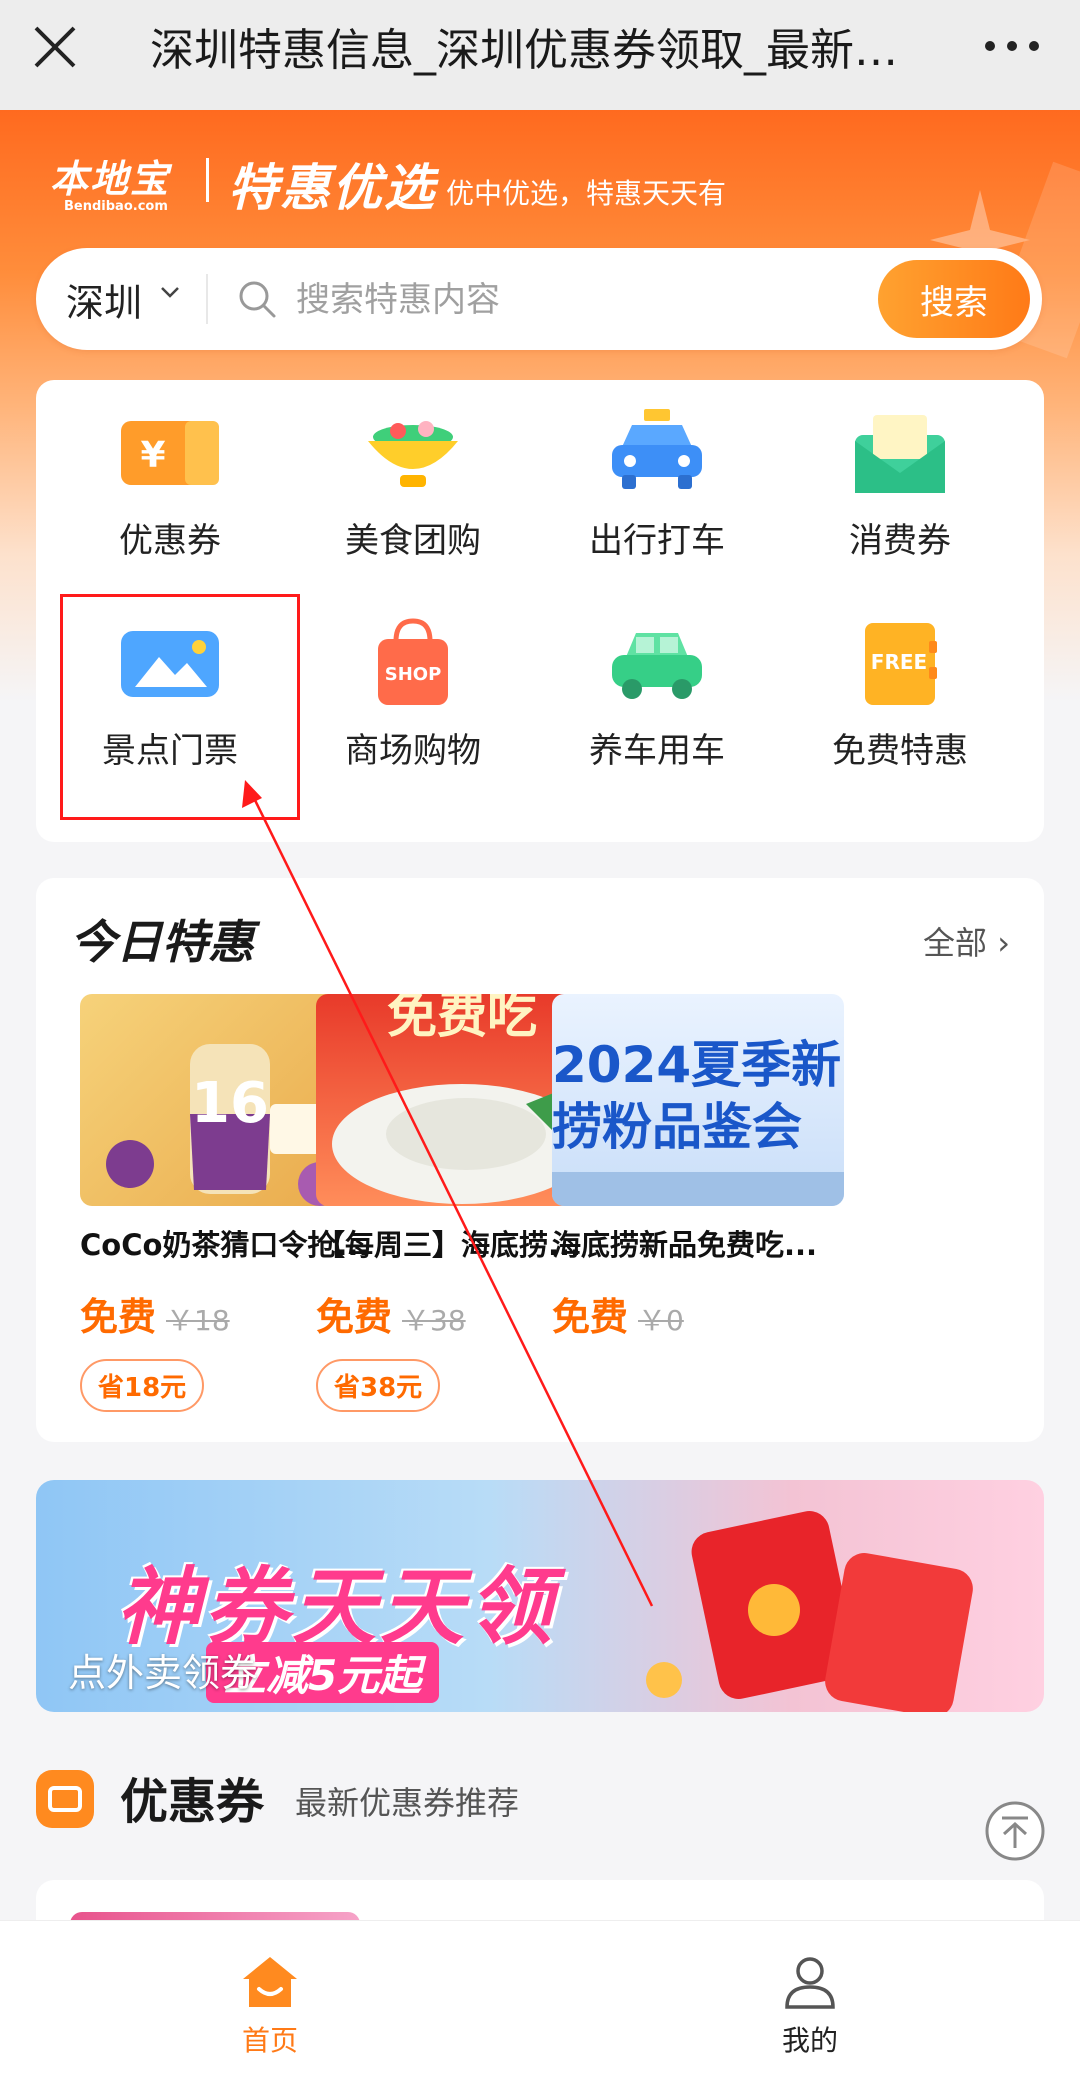 The height and width of the screenshot is (2088, 1080). Describe the element at coordinates (413, 454) in the screenshot. I see `food-bowl-icon` at that location.